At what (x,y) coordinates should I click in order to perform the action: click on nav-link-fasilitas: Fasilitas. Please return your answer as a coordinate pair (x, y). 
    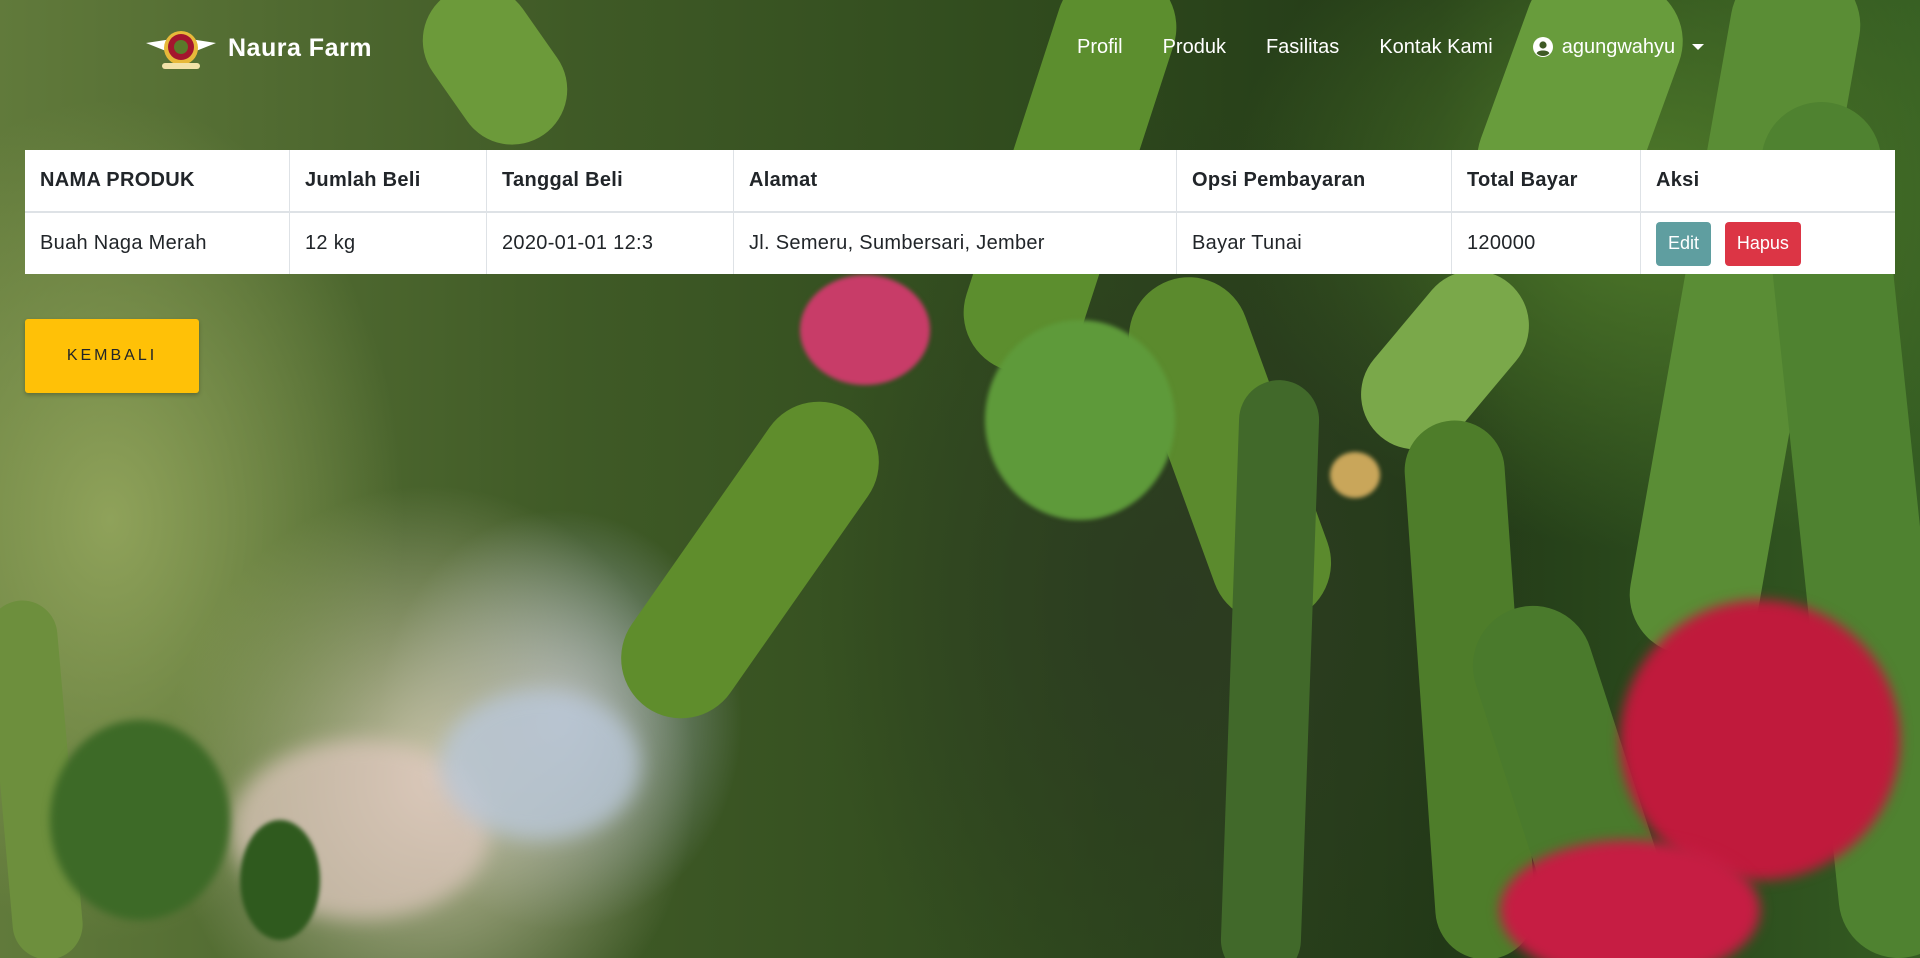
    Looking at the image, I should click on (1302, 47).